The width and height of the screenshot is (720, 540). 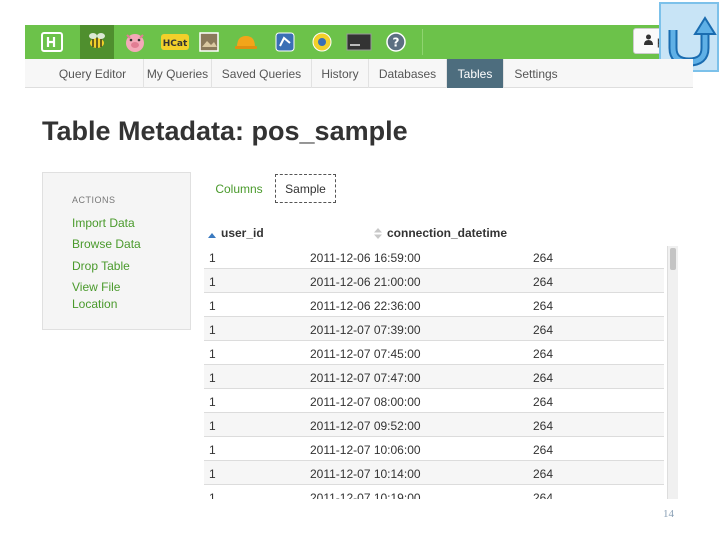 I want to click on sort-asc-icon, so click(x=212, y=236).